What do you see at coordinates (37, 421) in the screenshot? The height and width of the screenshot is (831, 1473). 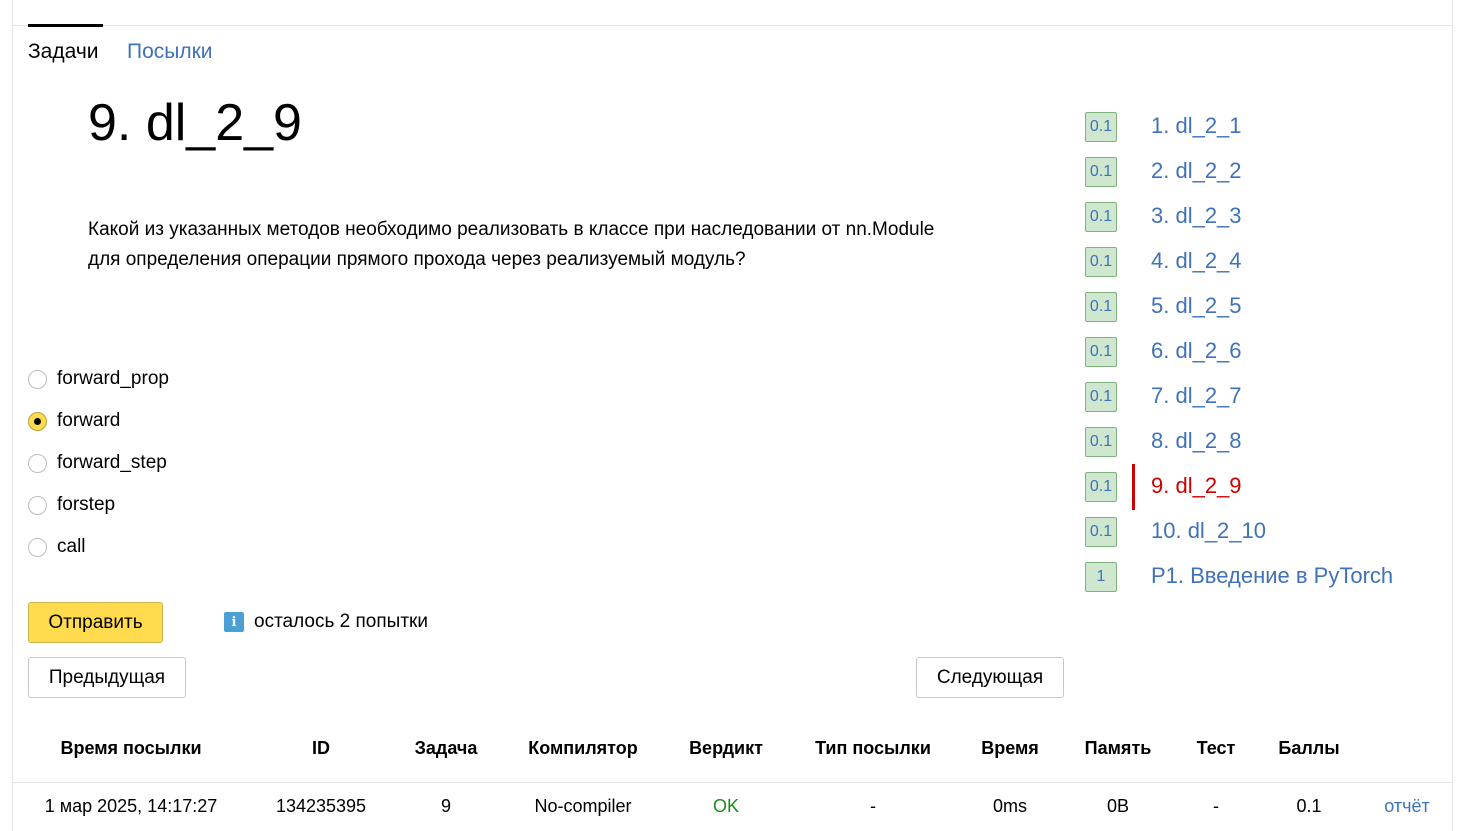 I see `radio-button-checked` at bounding box center [37, 421].